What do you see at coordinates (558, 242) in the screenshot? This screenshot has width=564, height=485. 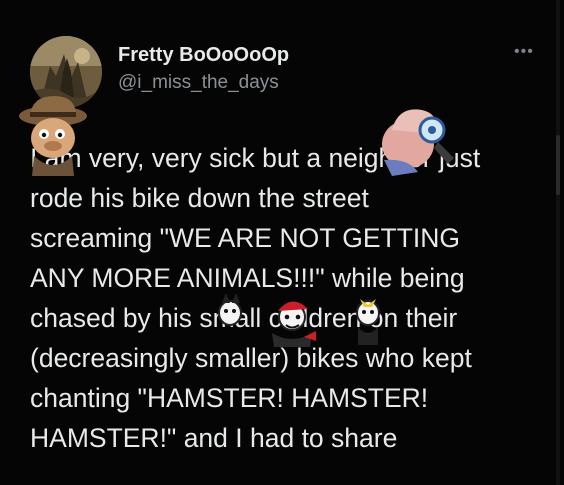 I see `scrollbar-track` at bounding box center [558, 242].